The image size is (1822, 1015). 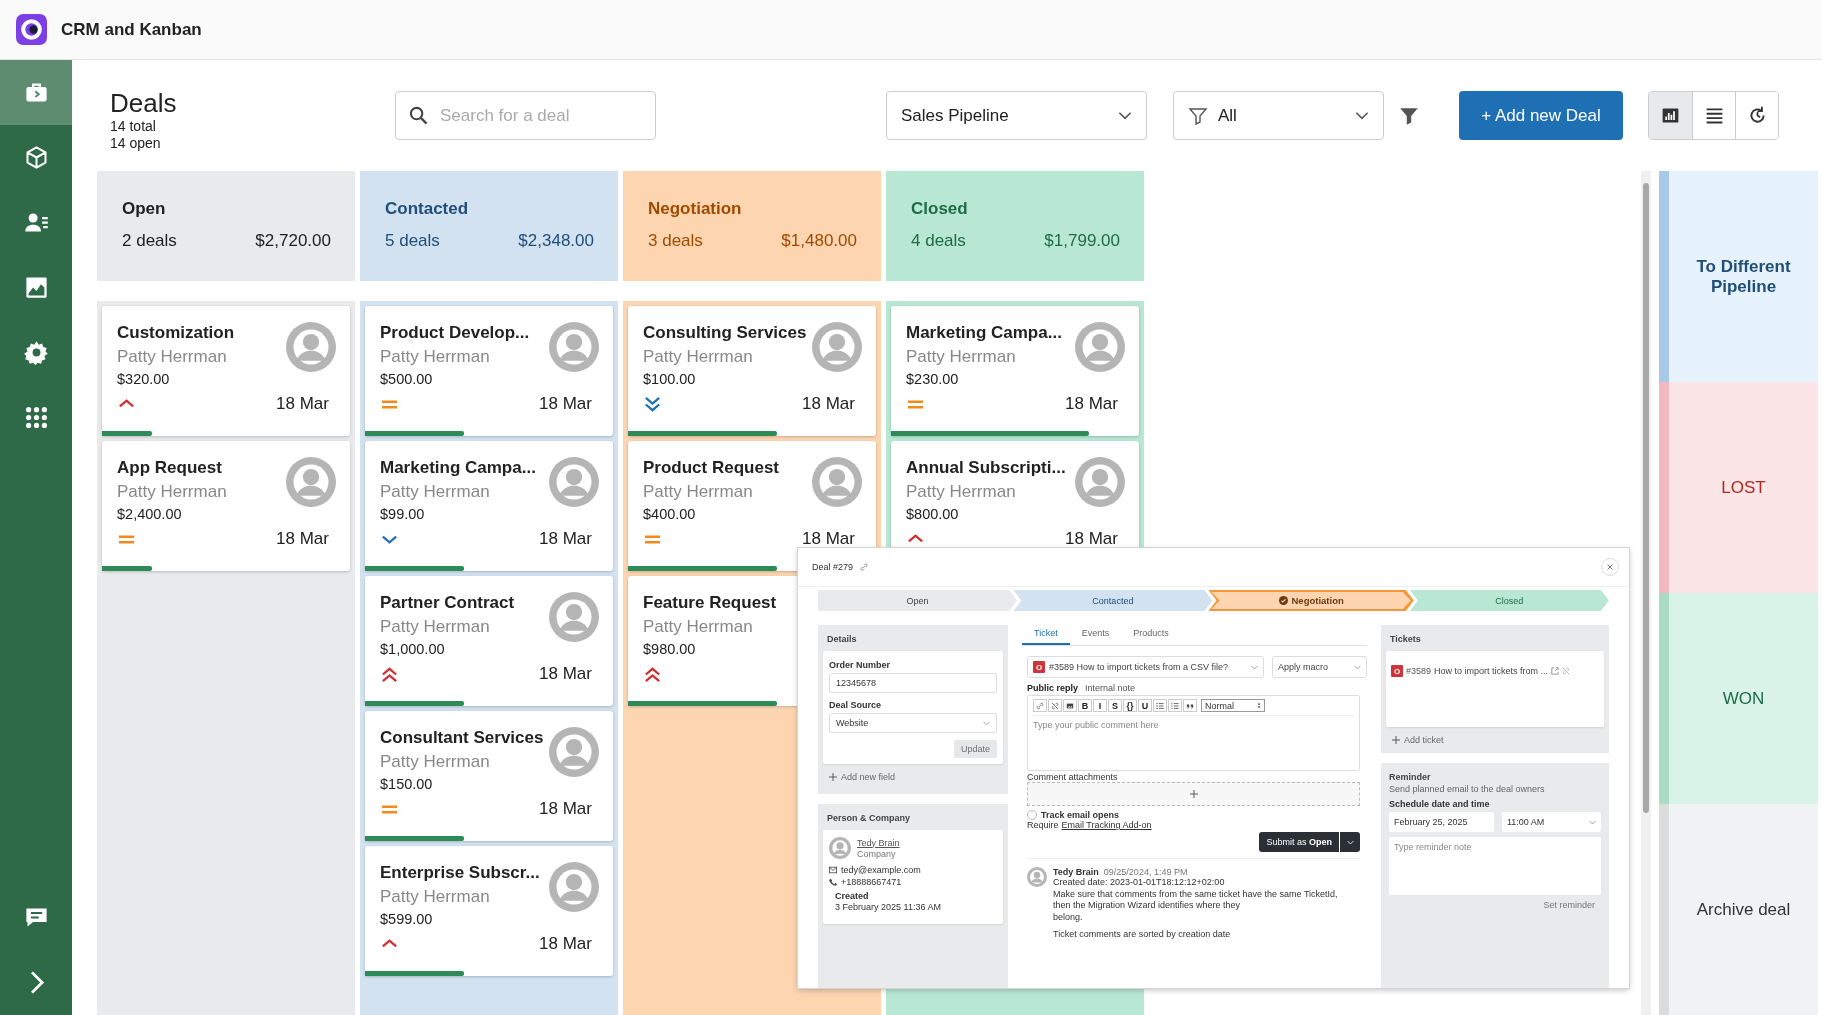 I want to click on deal-card: Consultant Services Patty Herrman $150.00 18 Mar, so click(x=489, y=776).